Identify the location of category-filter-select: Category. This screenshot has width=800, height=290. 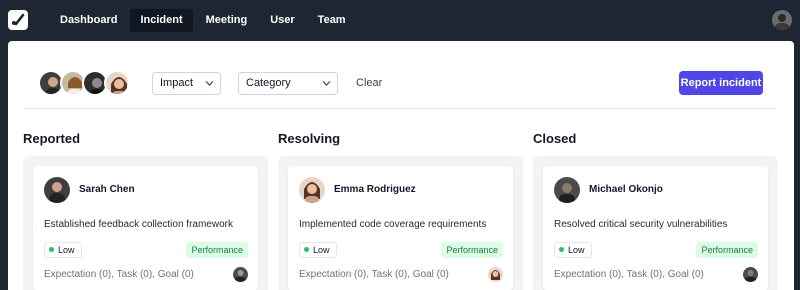
(288, 83).